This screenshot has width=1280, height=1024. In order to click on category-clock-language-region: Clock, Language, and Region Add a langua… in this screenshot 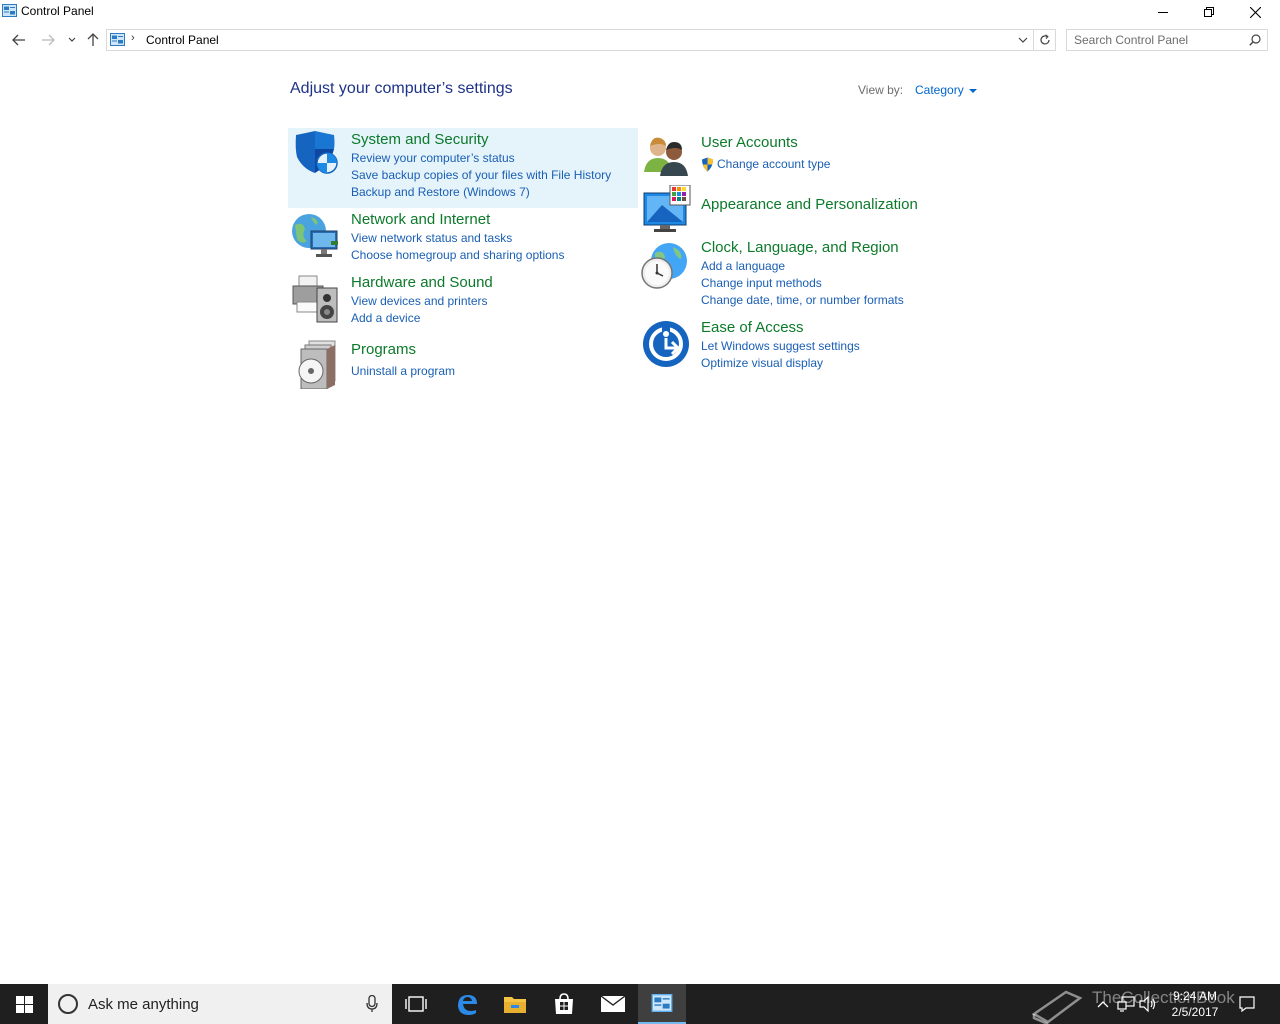, I will do `click(813, 274)`.